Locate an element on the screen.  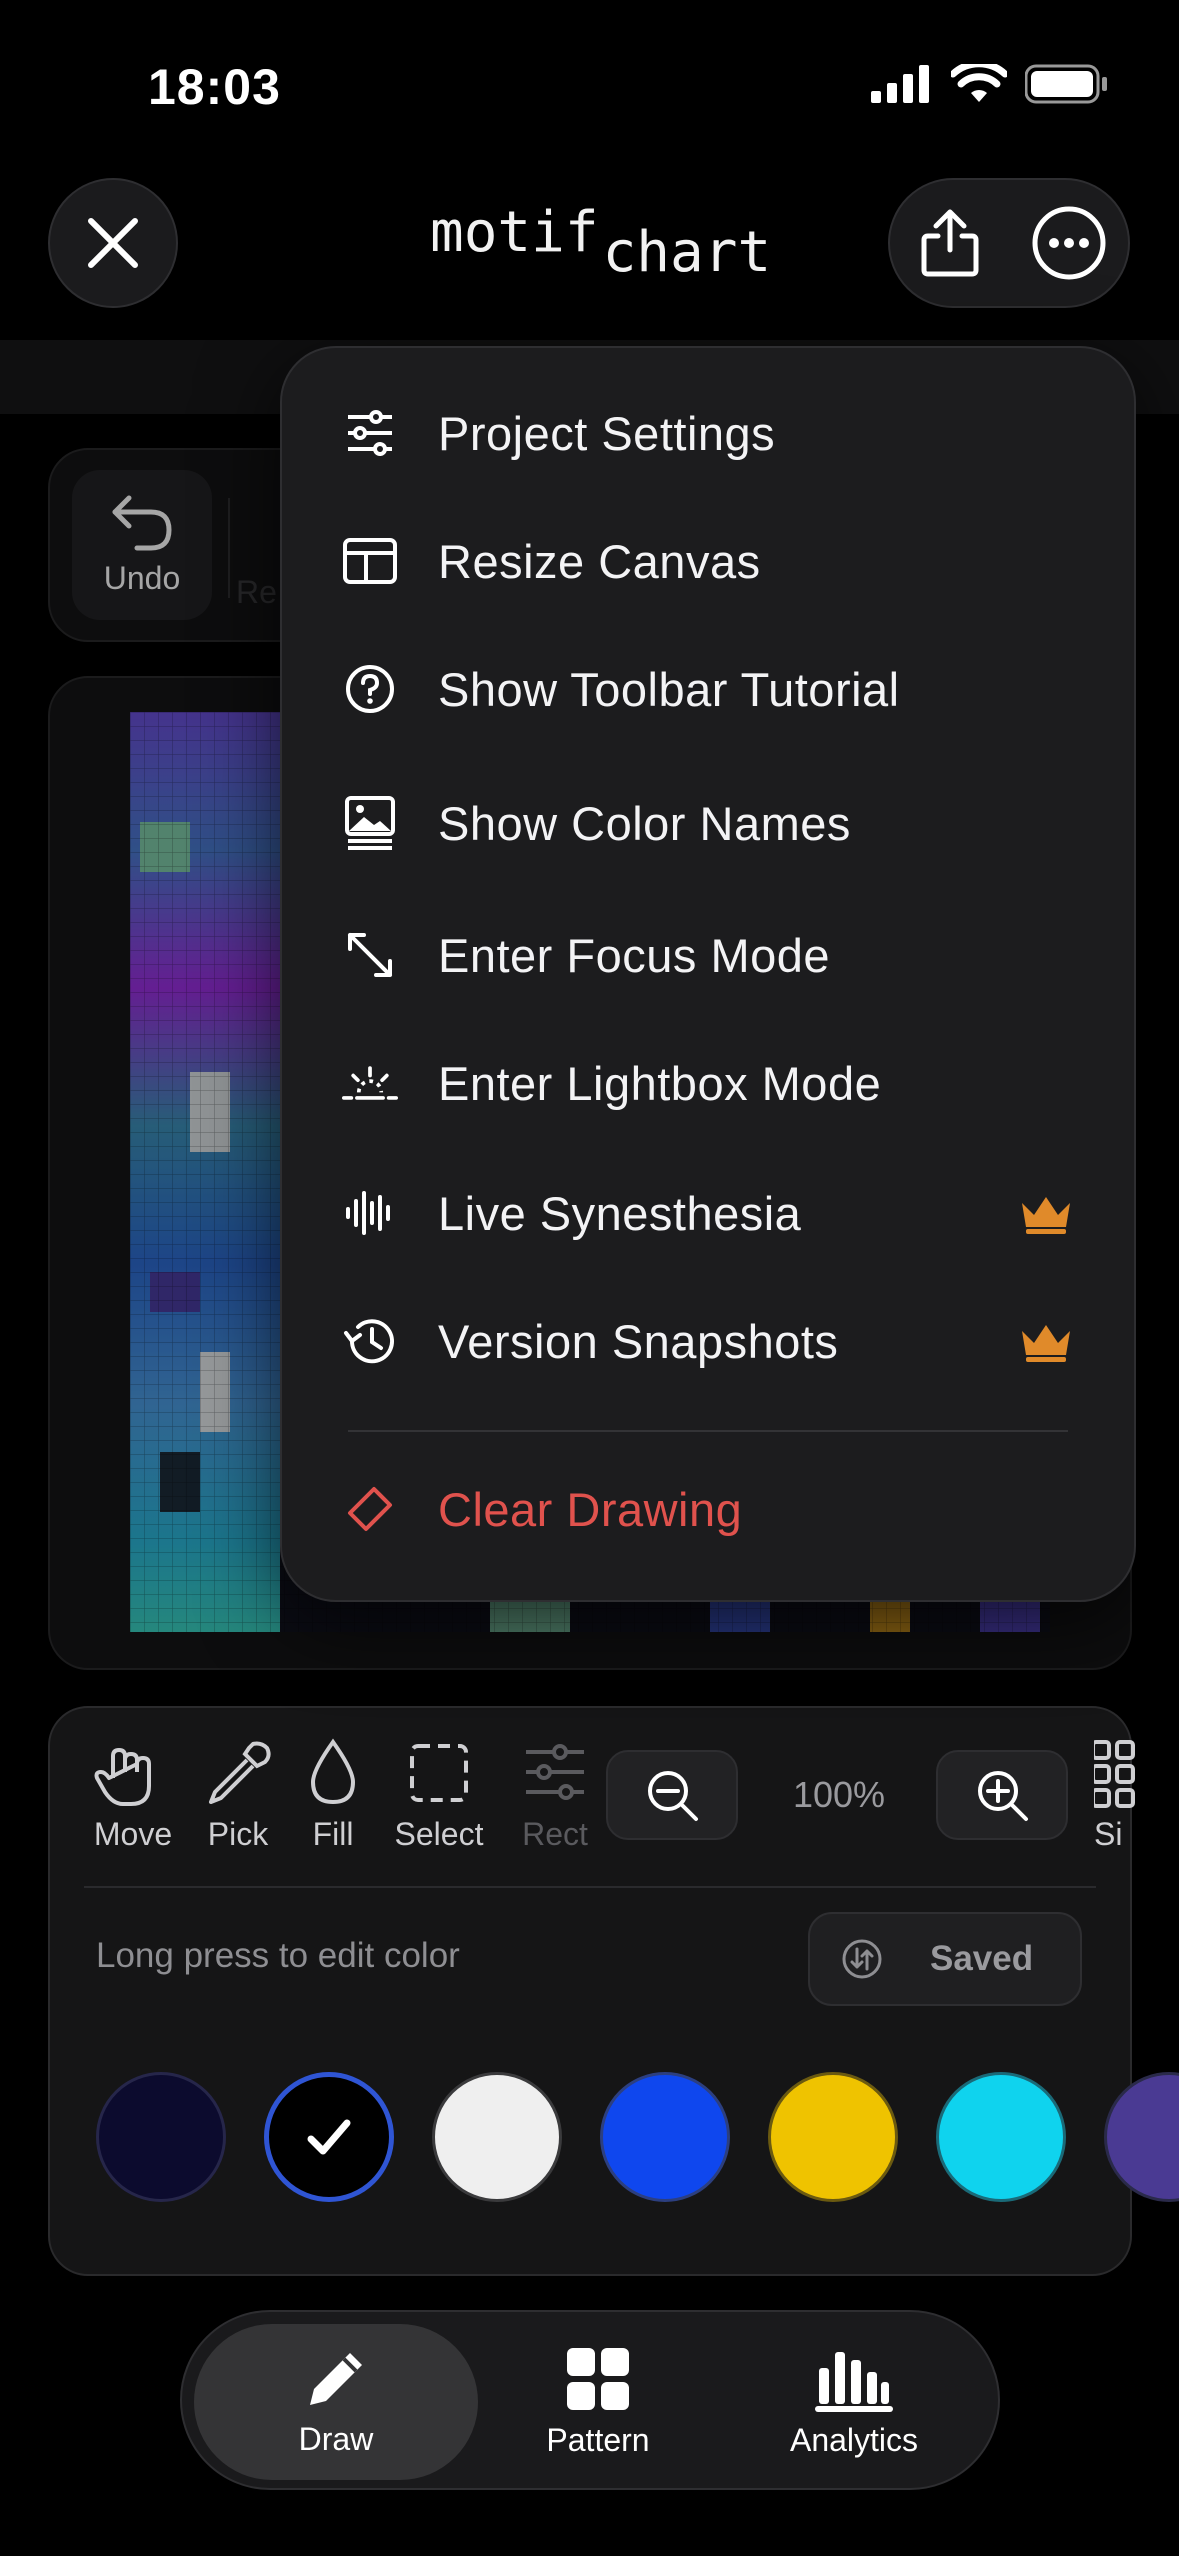
menu-item-label: Version Snapshots is located at coordinates (638, 1341).